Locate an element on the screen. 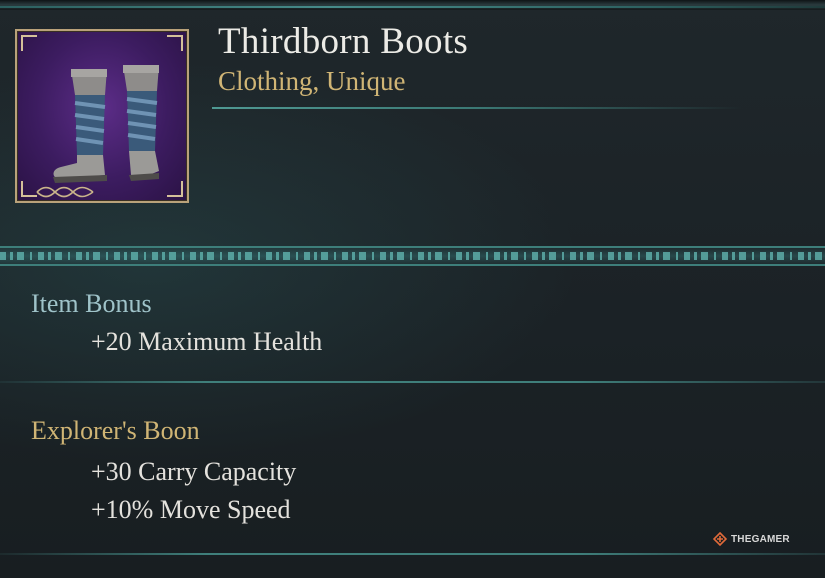 The image size is (825, 578). item-name: Thirdborn Boots is located at coordinates (343, 41).